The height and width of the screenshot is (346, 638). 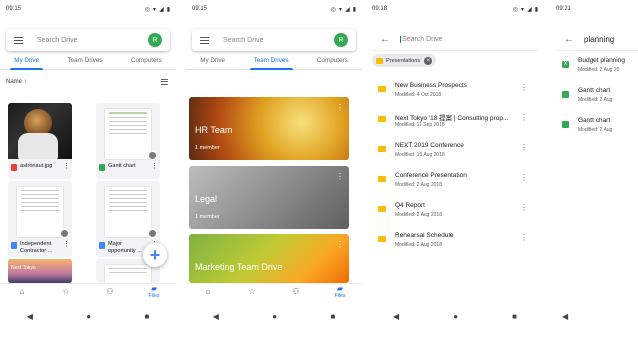 I want to click on new-button: +, so click(x=155, y=255).